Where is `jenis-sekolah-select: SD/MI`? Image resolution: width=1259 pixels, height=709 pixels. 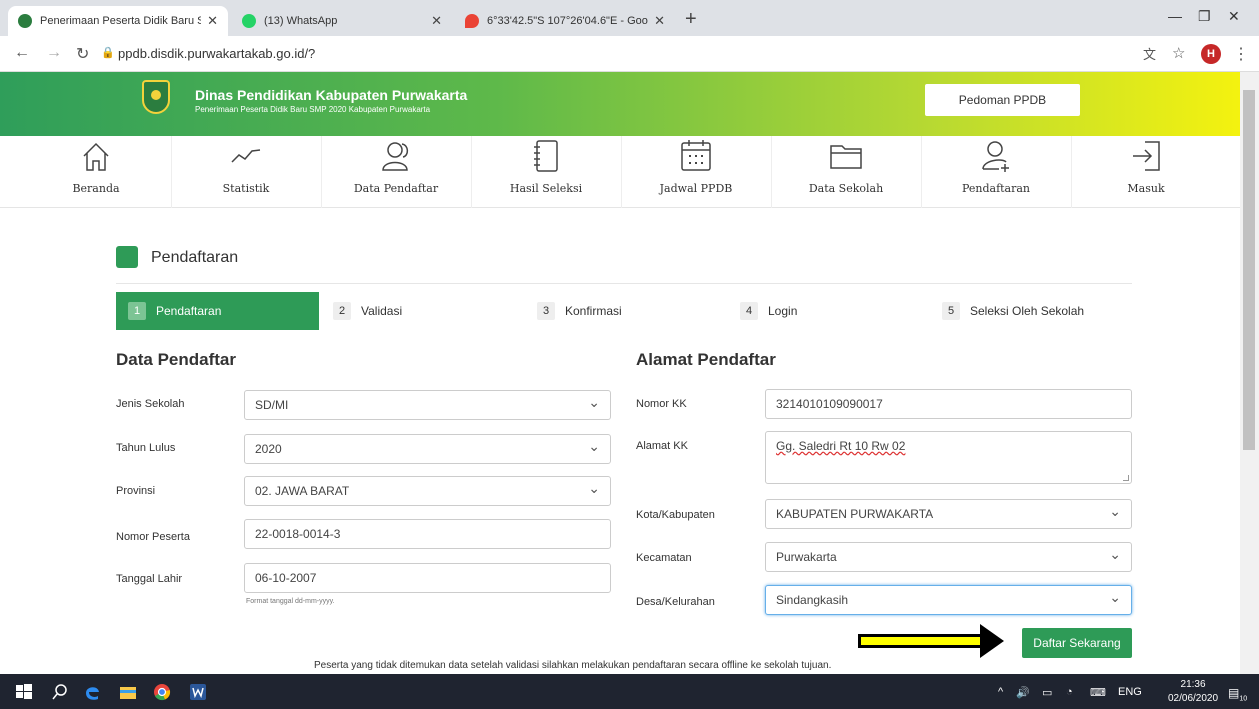 jenis-sekolah-select: SD/MI is located at coordinates (427, 405).